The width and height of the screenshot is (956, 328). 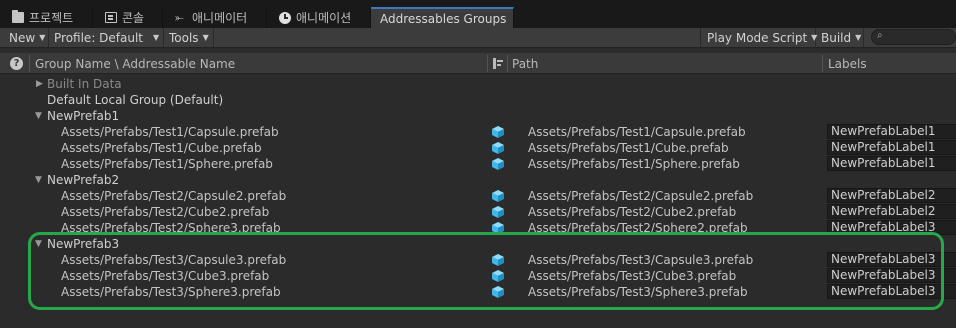 What do you see at coordinates (46, 17) in the screenshot?
I see `tab-project: 프로젝트` at bounding box center [46, 17].